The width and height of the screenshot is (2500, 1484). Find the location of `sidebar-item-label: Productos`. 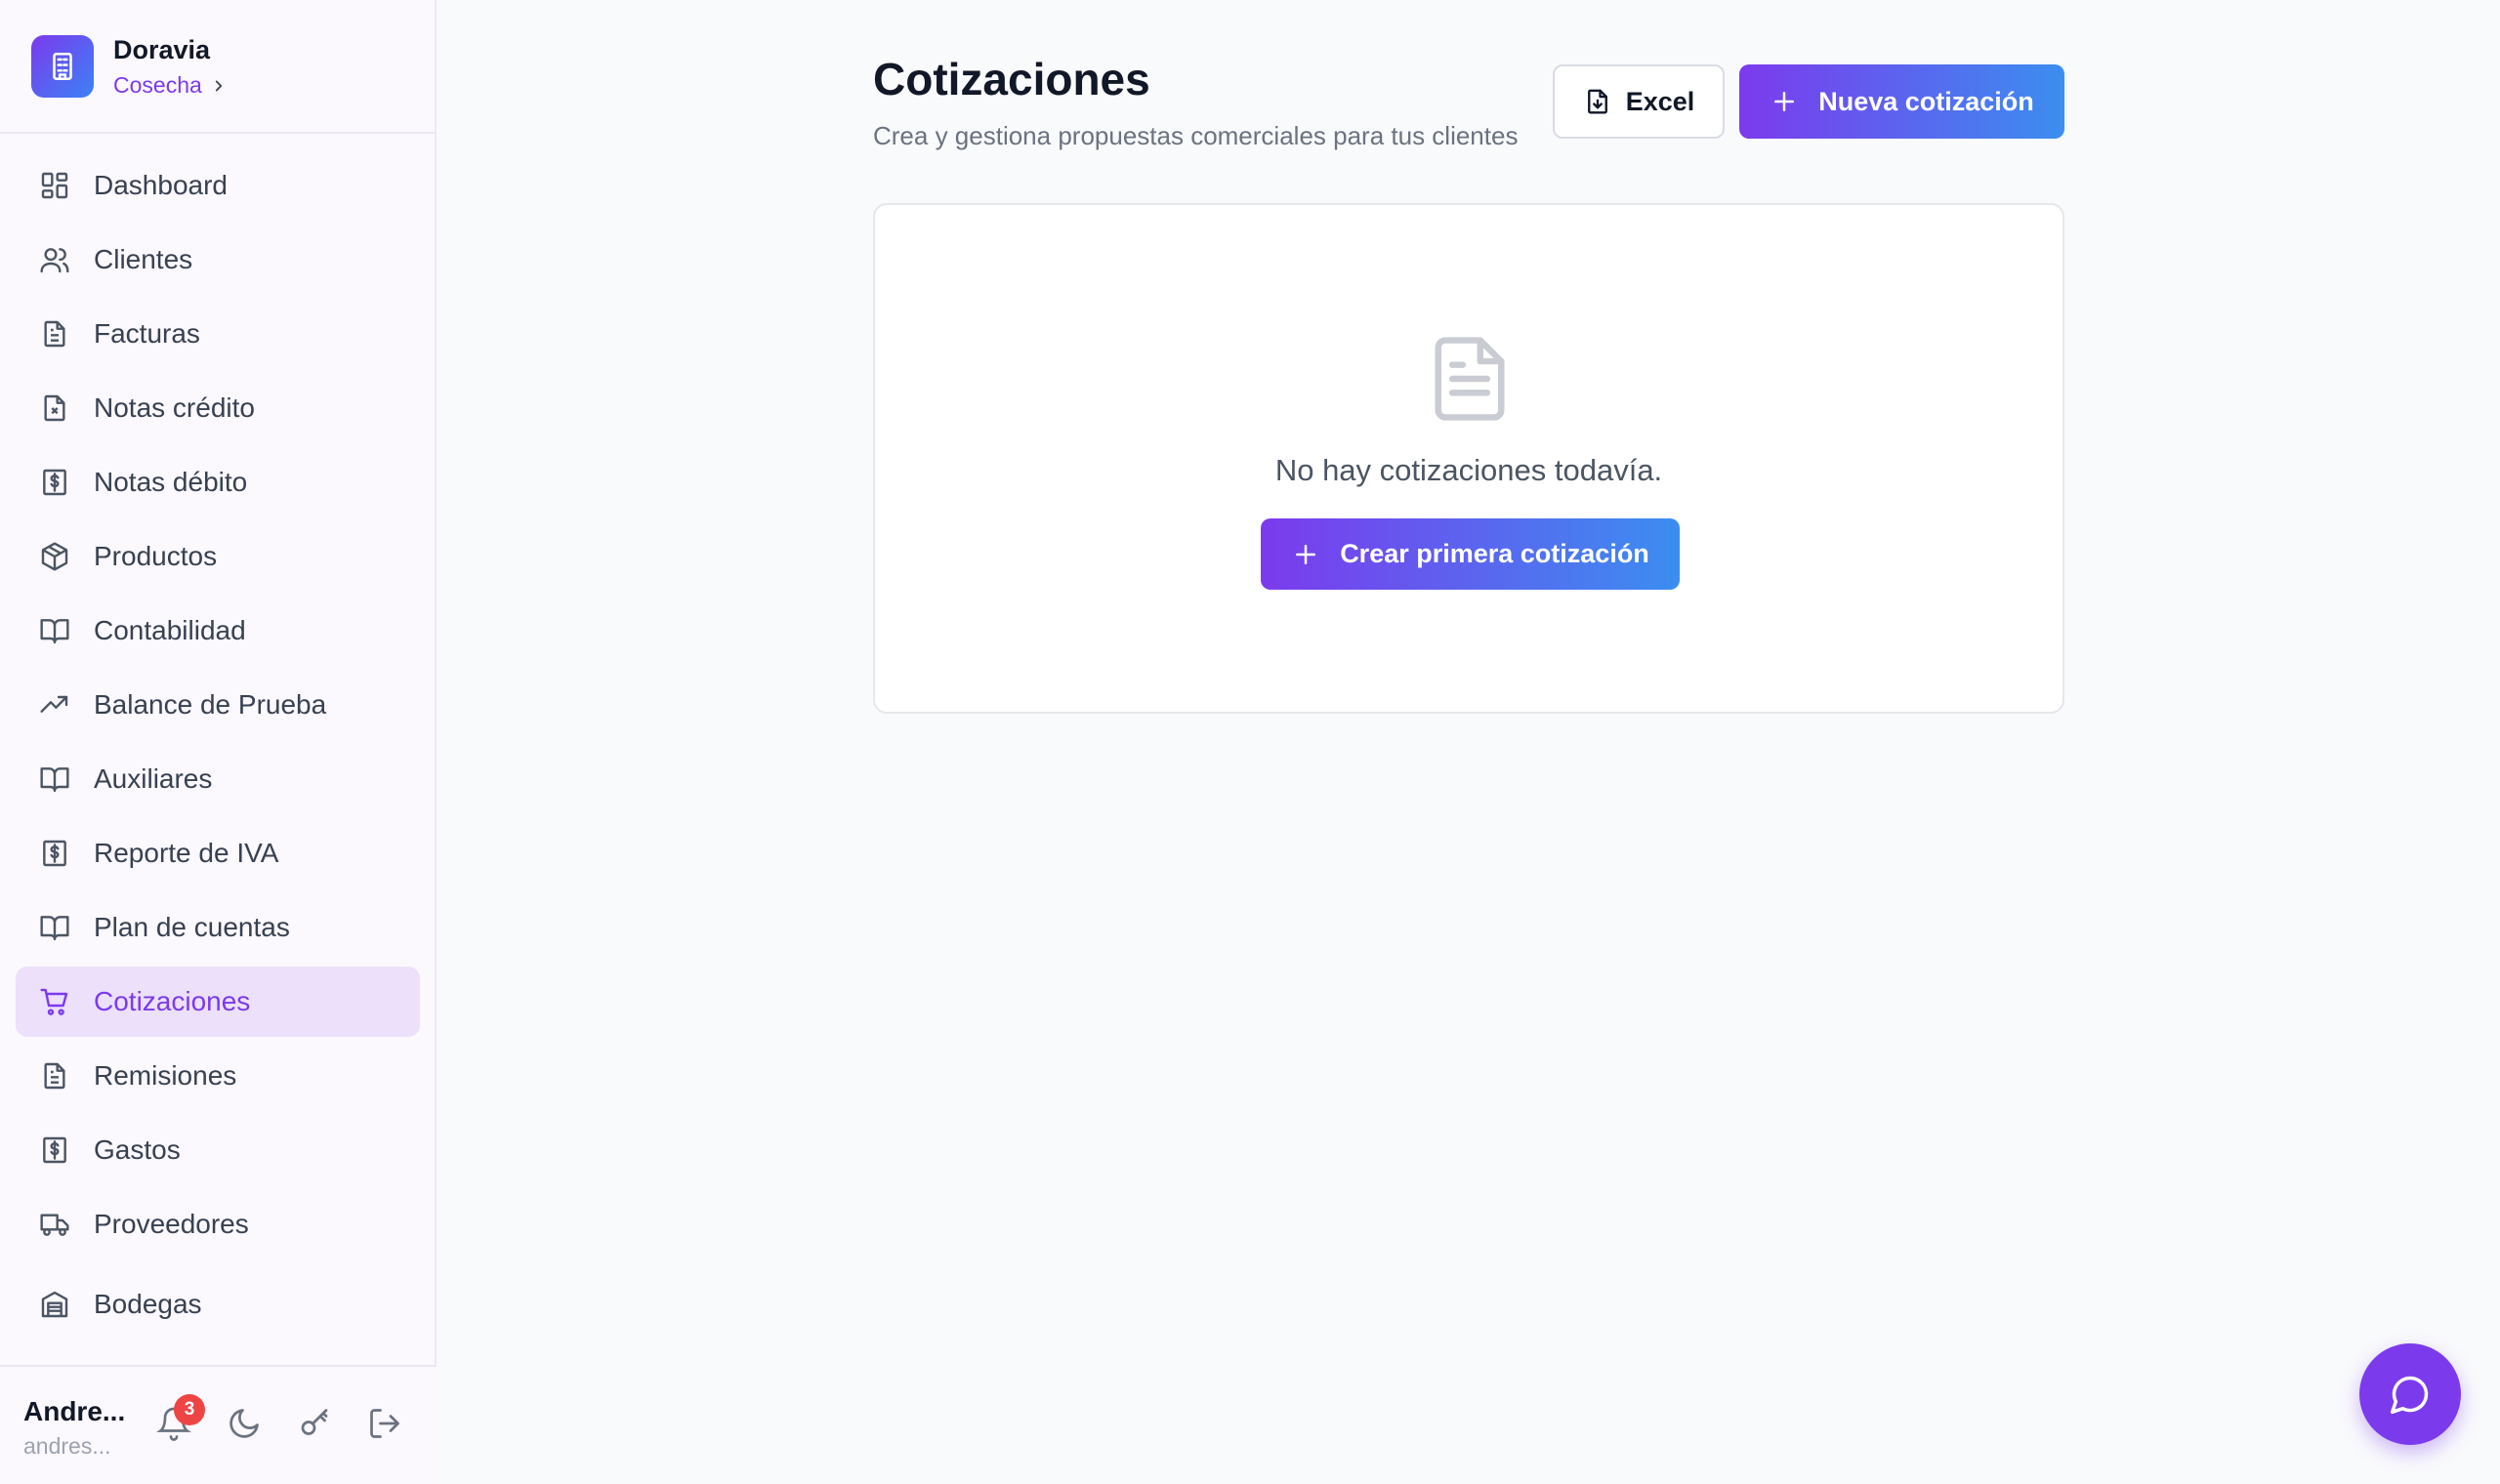

sidebar-item-label: Productos is located at coordinates (156, 556).